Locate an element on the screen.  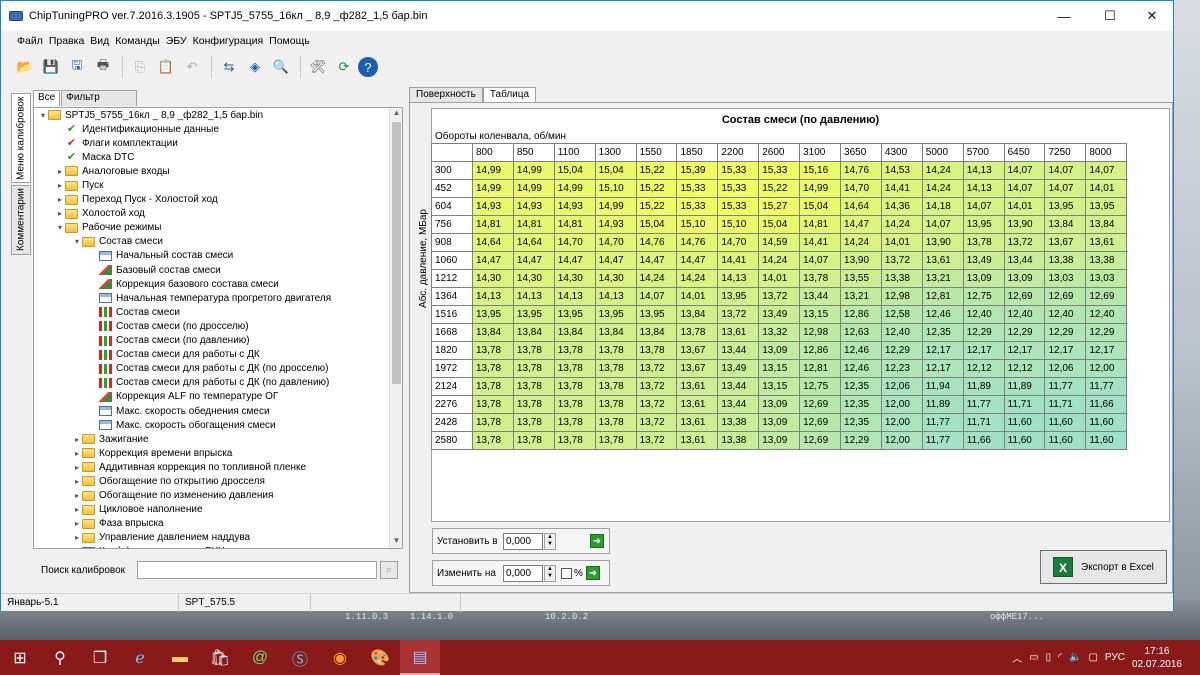
map-cell: 14,07 is located at coordinates (1024, 170).